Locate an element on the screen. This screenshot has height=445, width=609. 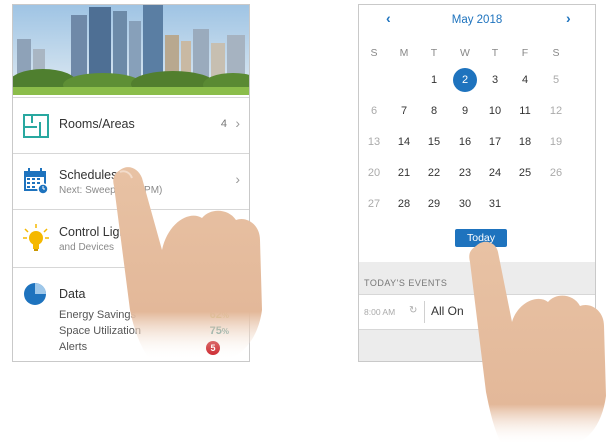
next-schedule-text: Next: Sweep (8:00 PM) is located at coordinates (111, 190).